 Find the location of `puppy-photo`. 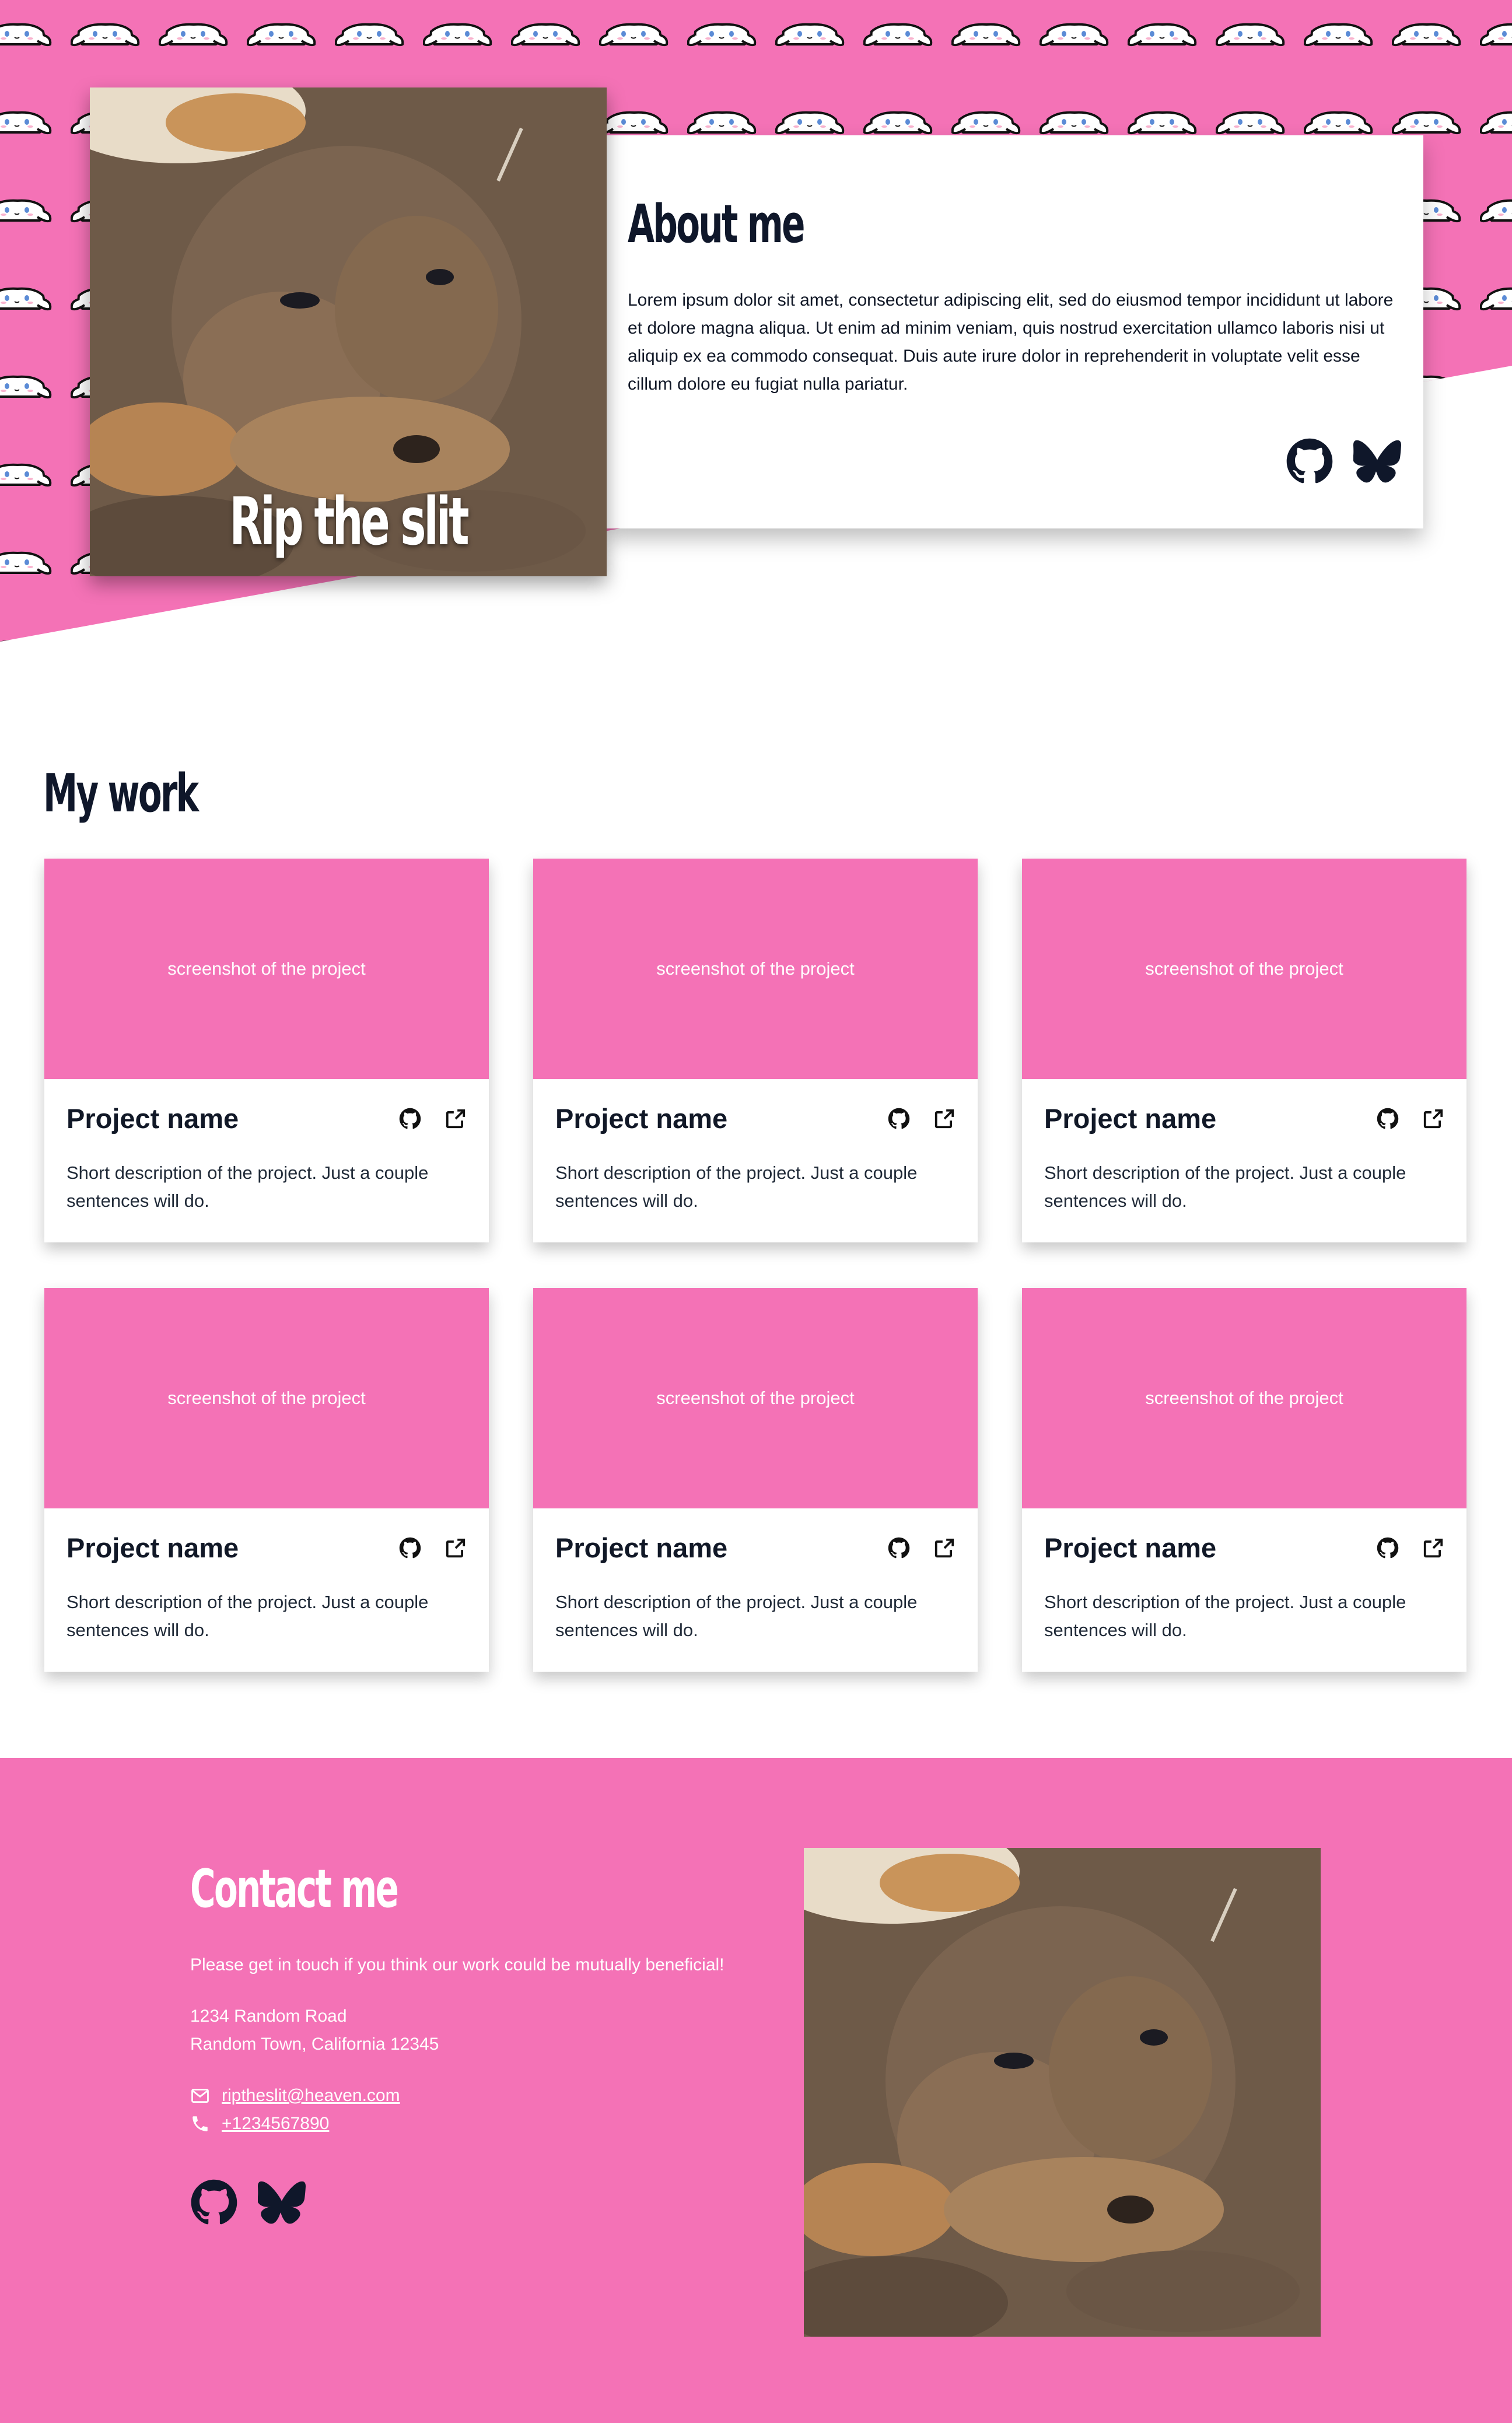

puppy-photo is located at coordinates (1062, 2092).